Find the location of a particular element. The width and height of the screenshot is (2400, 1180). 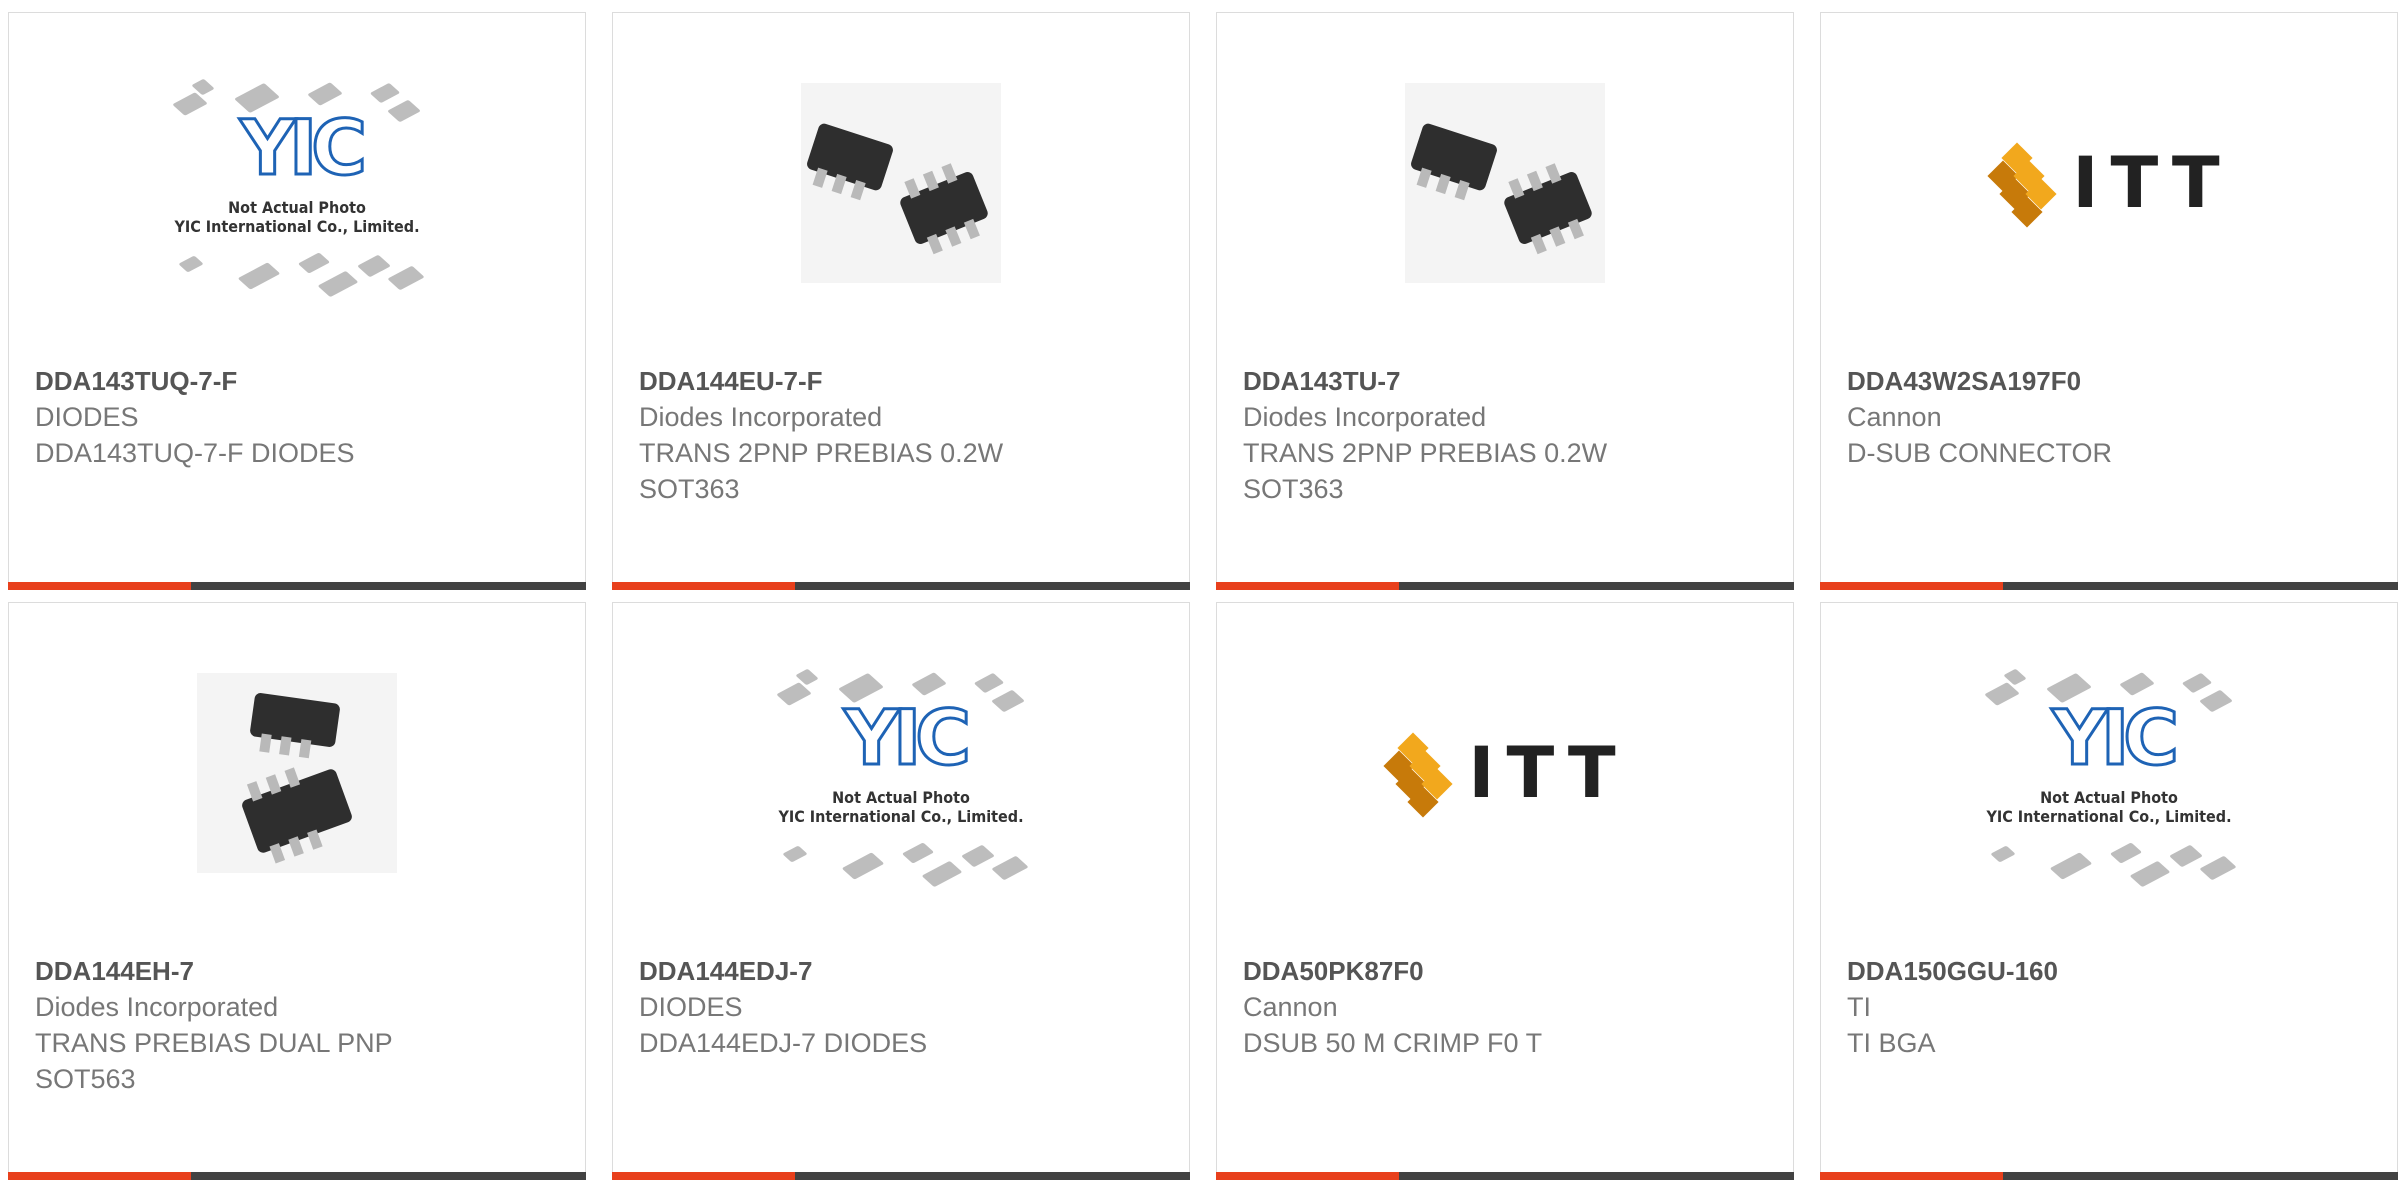

placeholder-company: YIC International Co., Limited. is located at coordinates (2109, 816).